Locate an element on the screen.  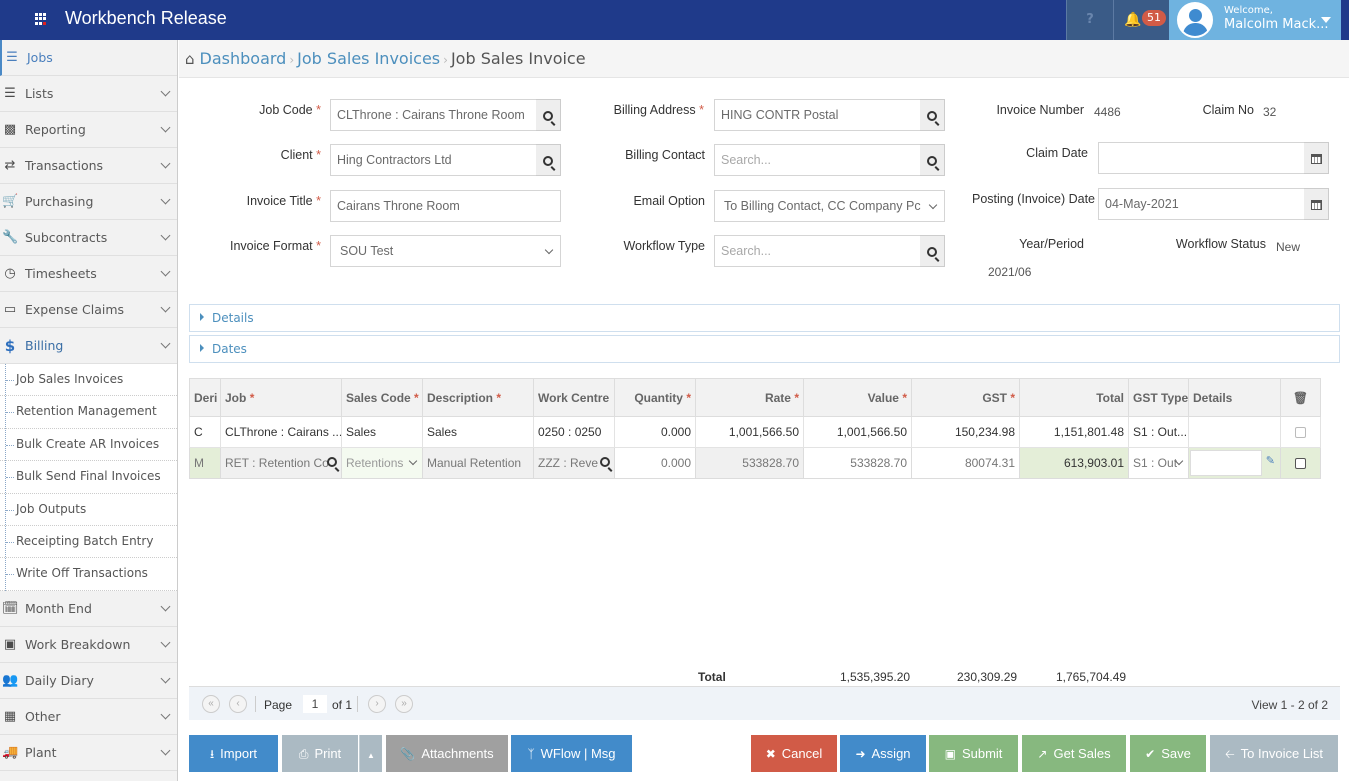
year-period-label: Year/Period is located at coordinates (1051, 244).